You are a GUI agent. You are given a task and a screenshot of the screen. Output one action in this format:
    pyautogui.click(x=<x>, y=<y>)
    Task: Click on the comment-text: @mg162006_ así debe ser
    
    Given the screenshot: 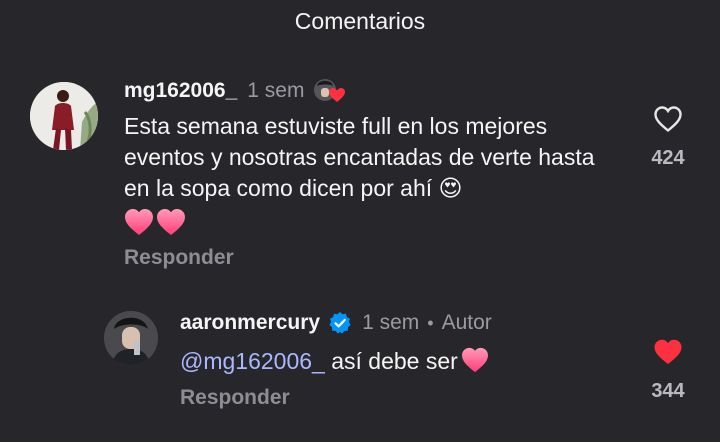 What is the action you would take?
    pyautogui.click(x=425, y=361)
    